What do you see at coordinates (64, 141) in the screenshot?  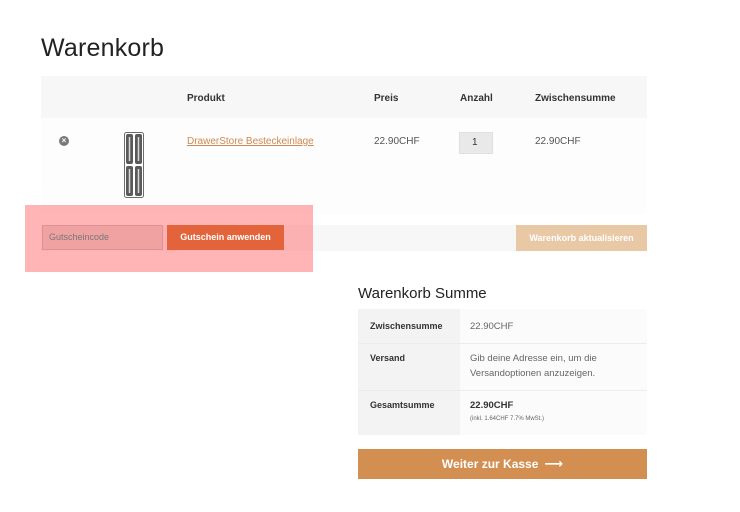 I see `close-circle-icon: ×` at bounding box center [64, 141].